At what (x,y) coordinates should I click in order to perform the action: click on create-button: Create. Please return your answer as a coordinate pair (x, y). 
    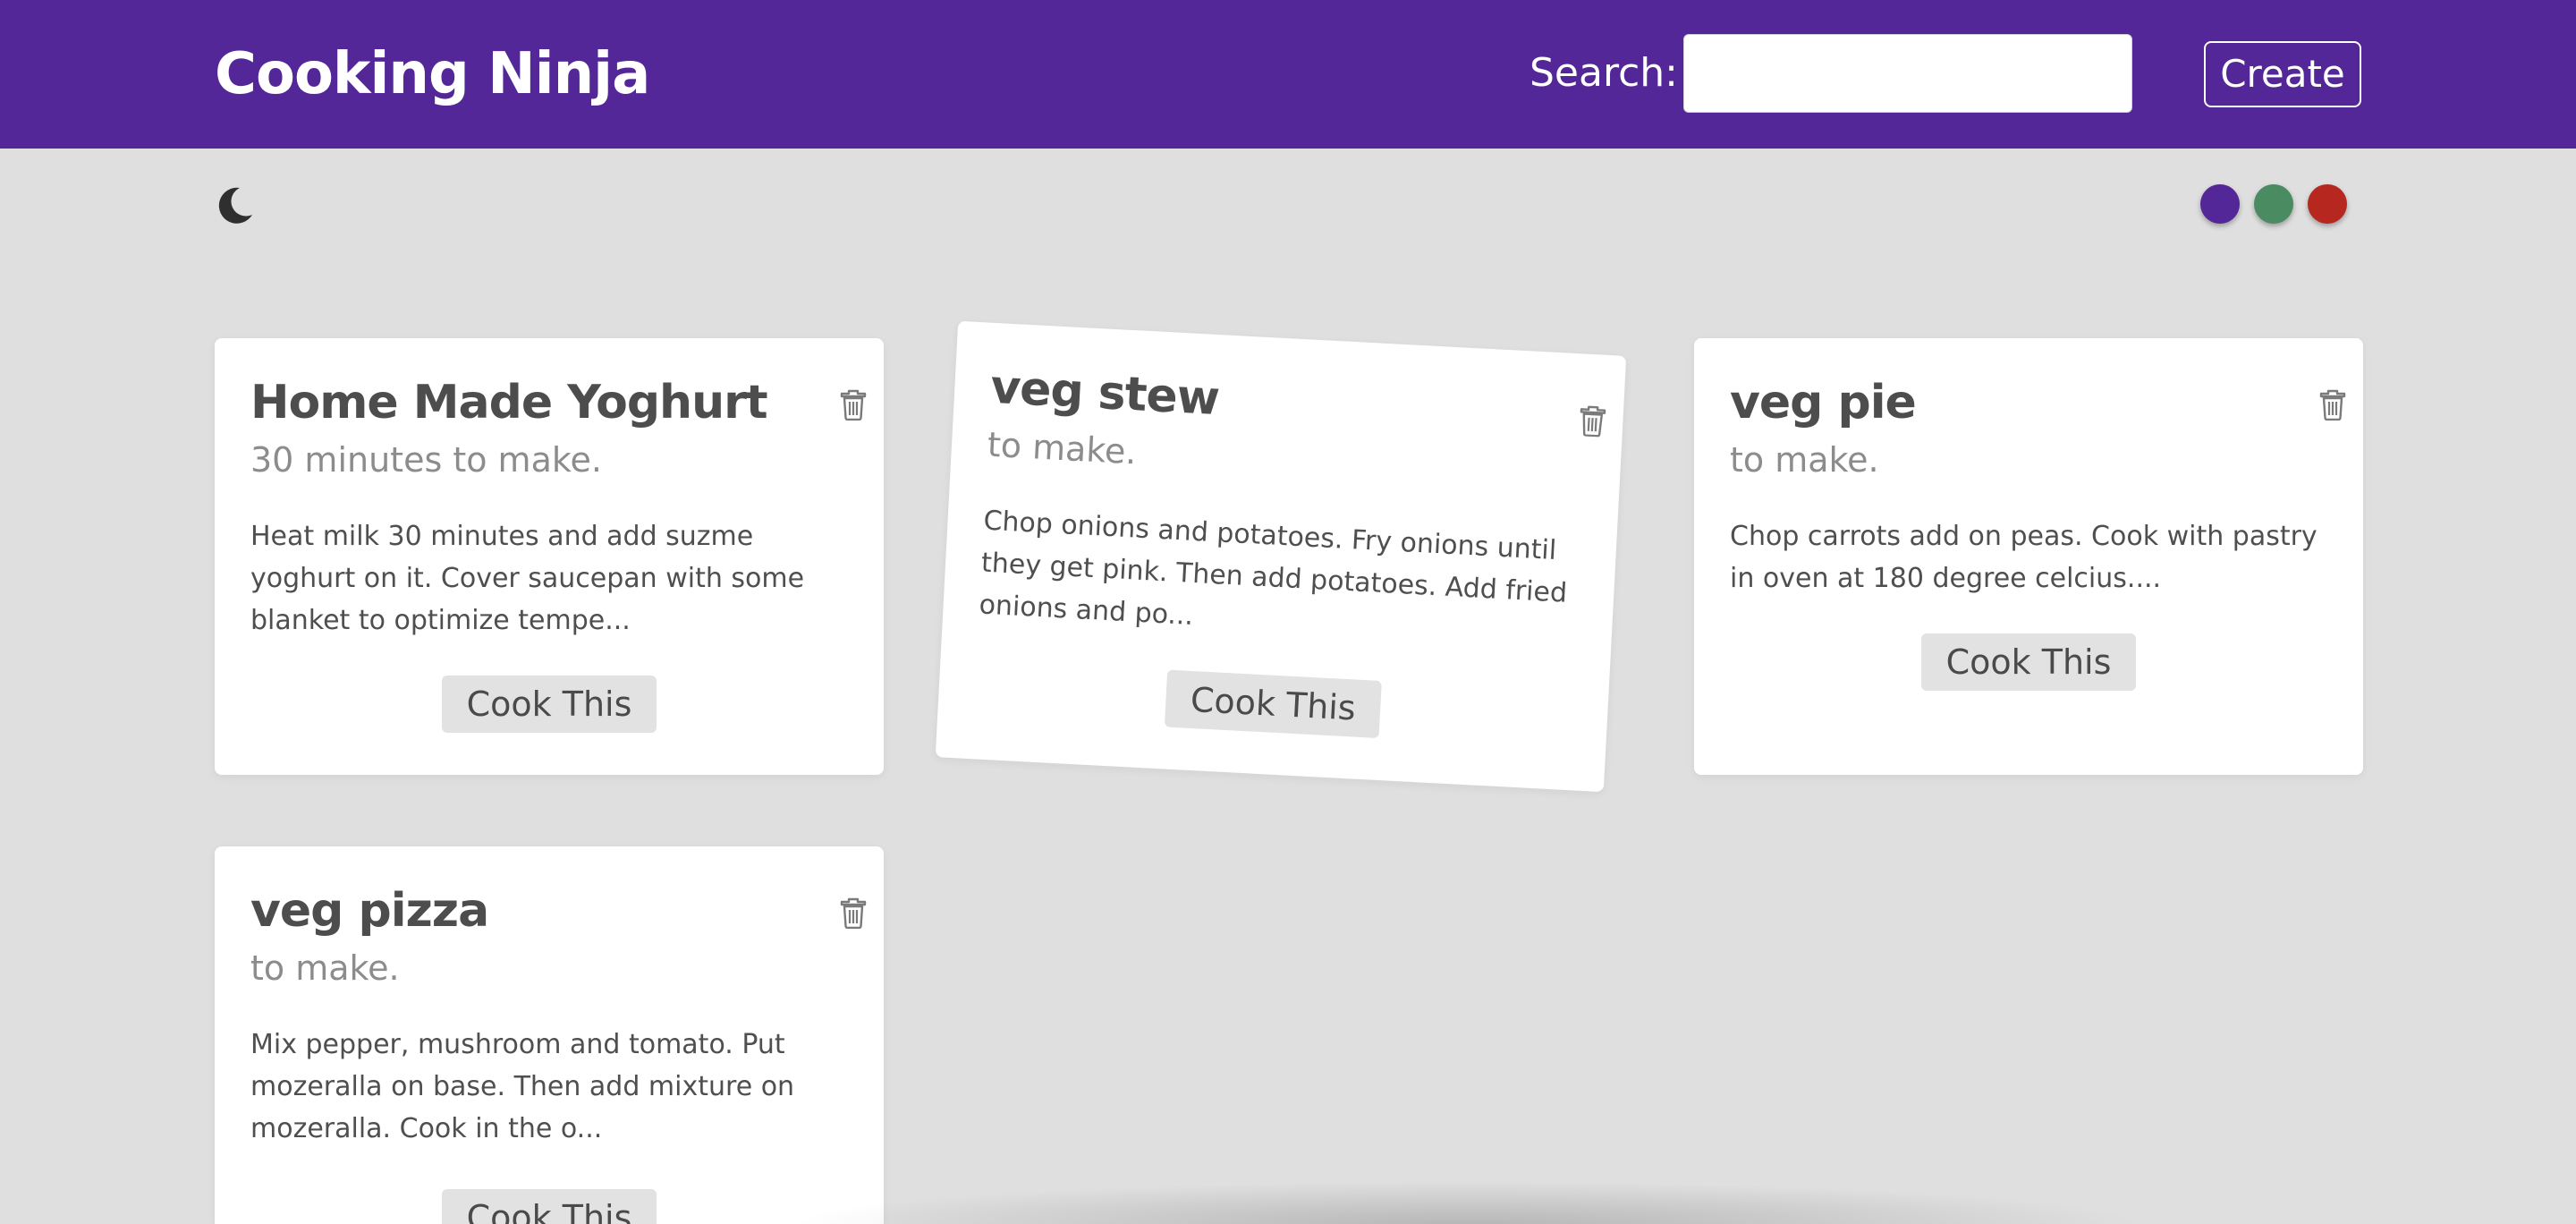
    Looking at the image, I should click on (2282, 74).